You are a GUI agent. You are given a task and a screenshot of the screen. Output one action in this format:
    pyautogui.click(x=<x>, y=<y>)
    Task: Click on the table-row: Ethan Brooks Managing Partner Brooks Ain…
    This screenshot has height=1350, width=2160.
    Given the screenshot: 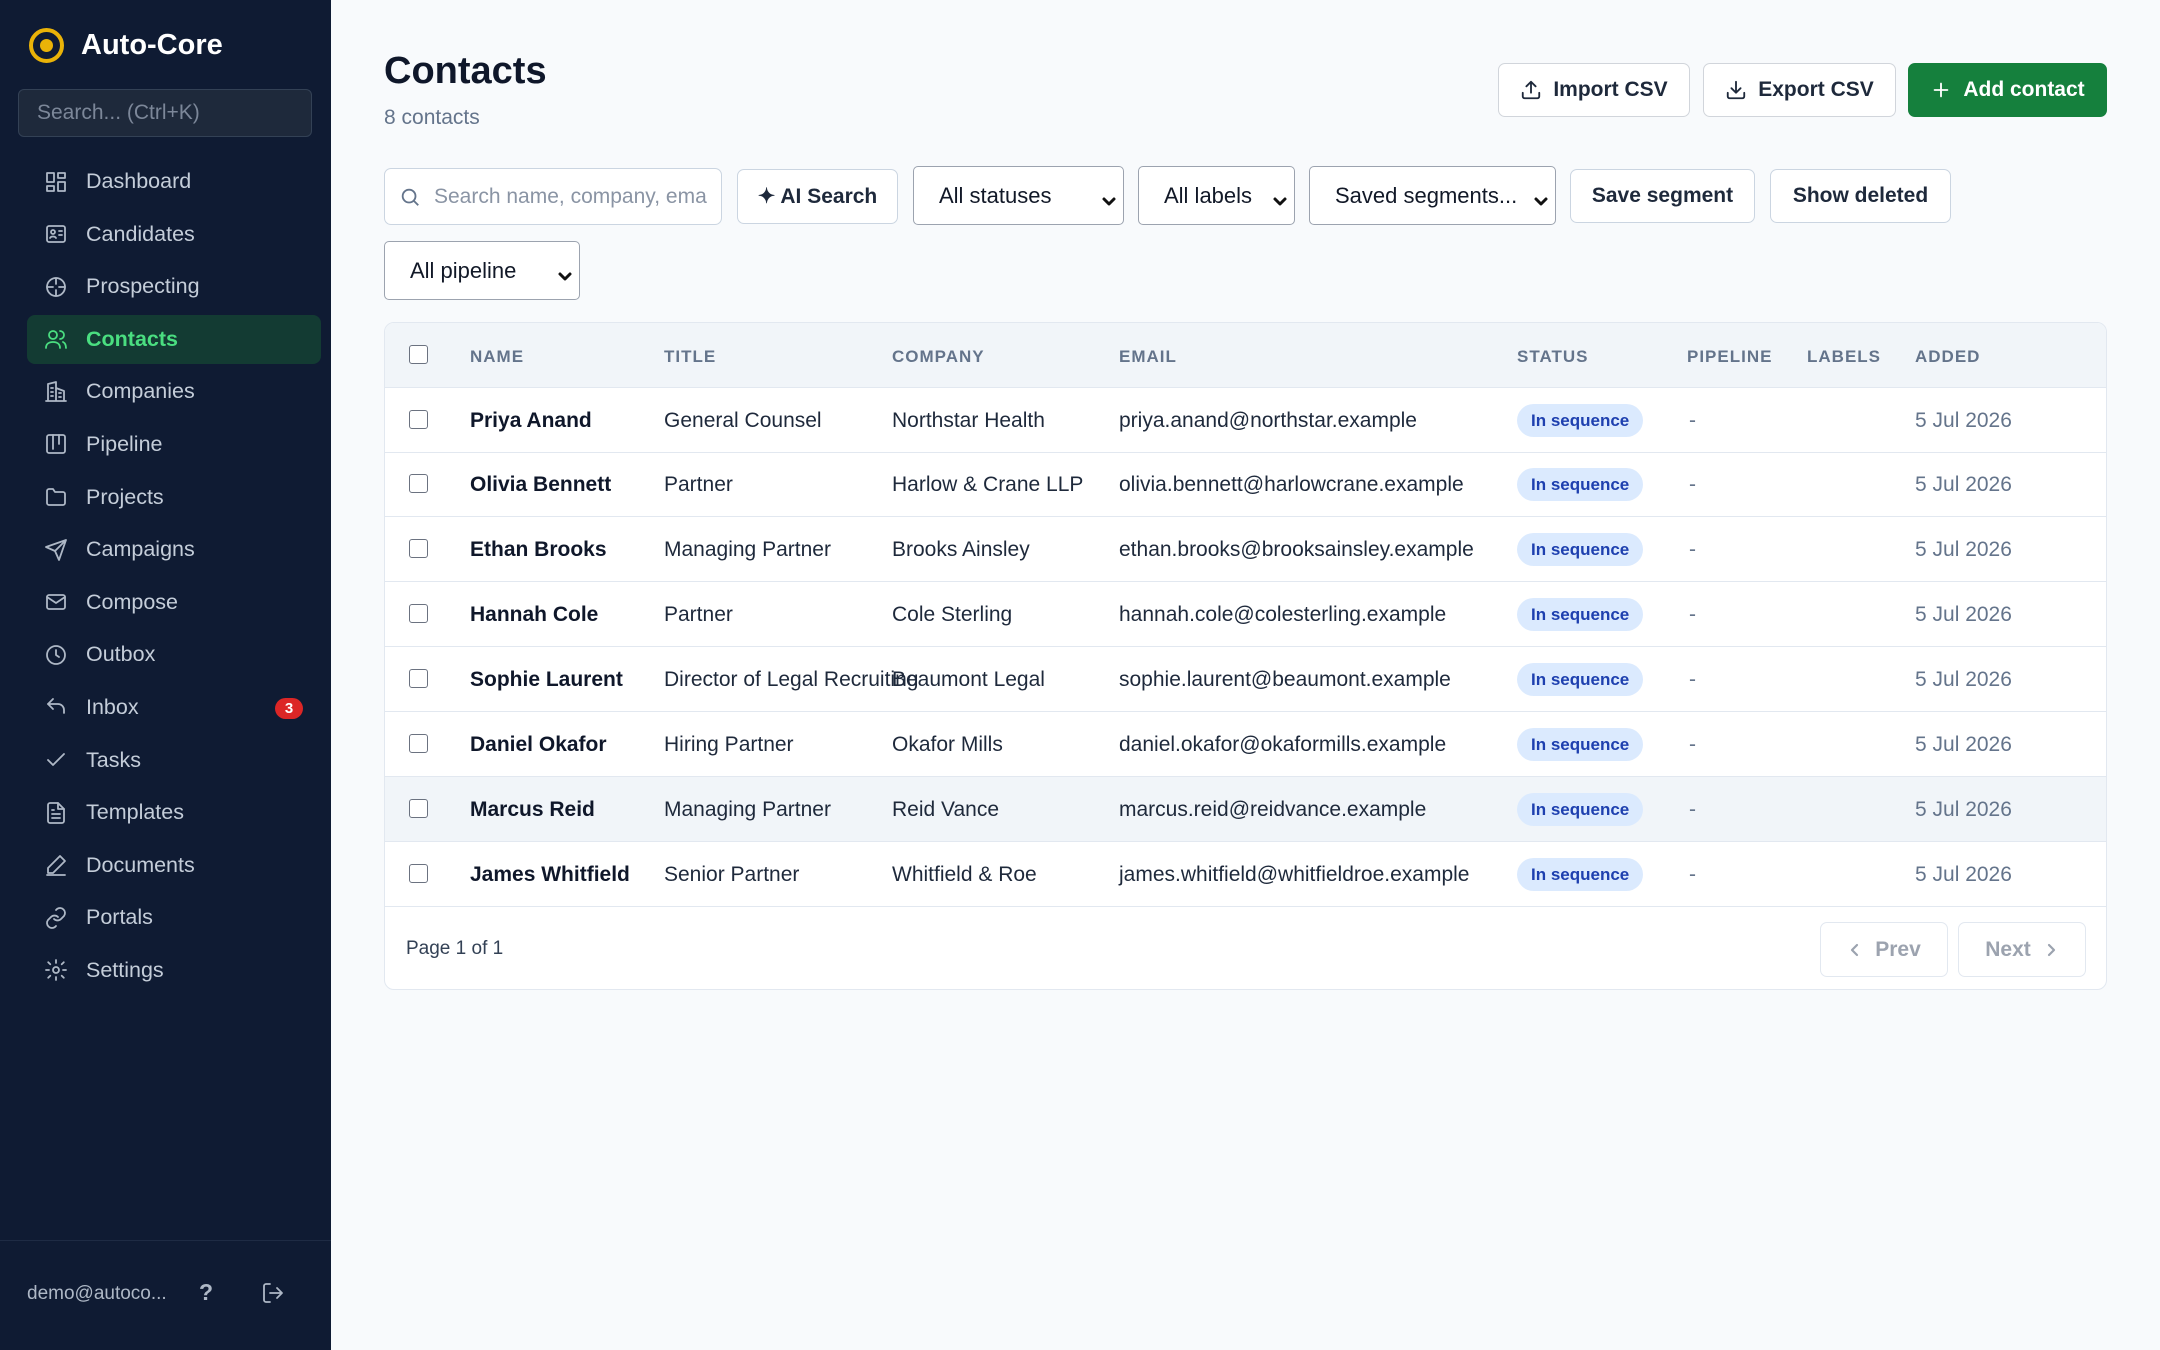 What is the action you would take?
    pyautogui.click(x=1245, y=549)
    